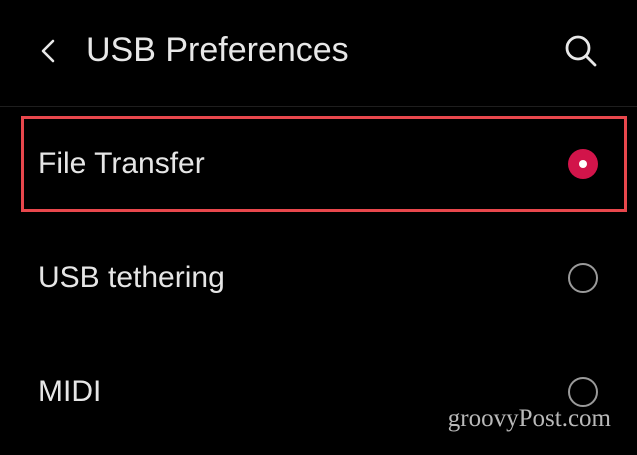 This screenshot has width=637, height=455. I want to click on search-icon, so click(581, 51).